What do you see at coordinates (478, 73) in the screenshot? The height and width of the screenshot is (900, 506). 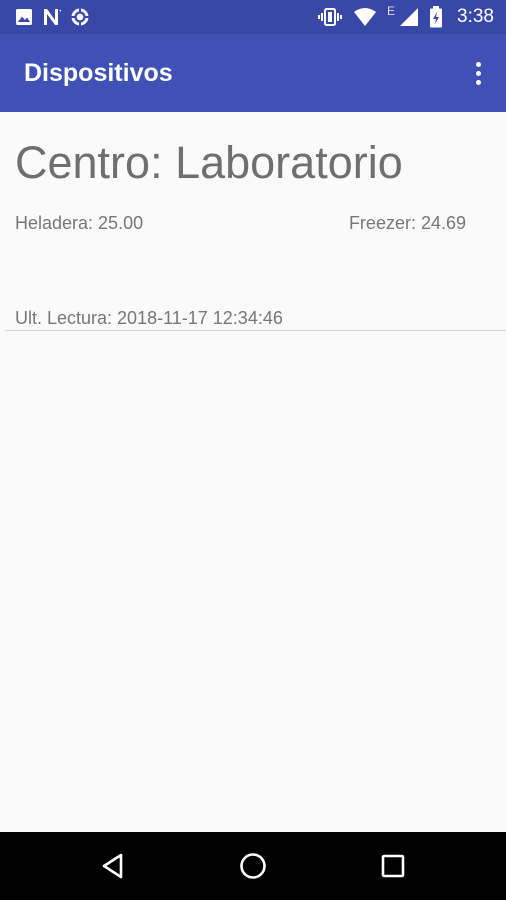 I see `more-vert-icon` at bounding box center [478, 73].